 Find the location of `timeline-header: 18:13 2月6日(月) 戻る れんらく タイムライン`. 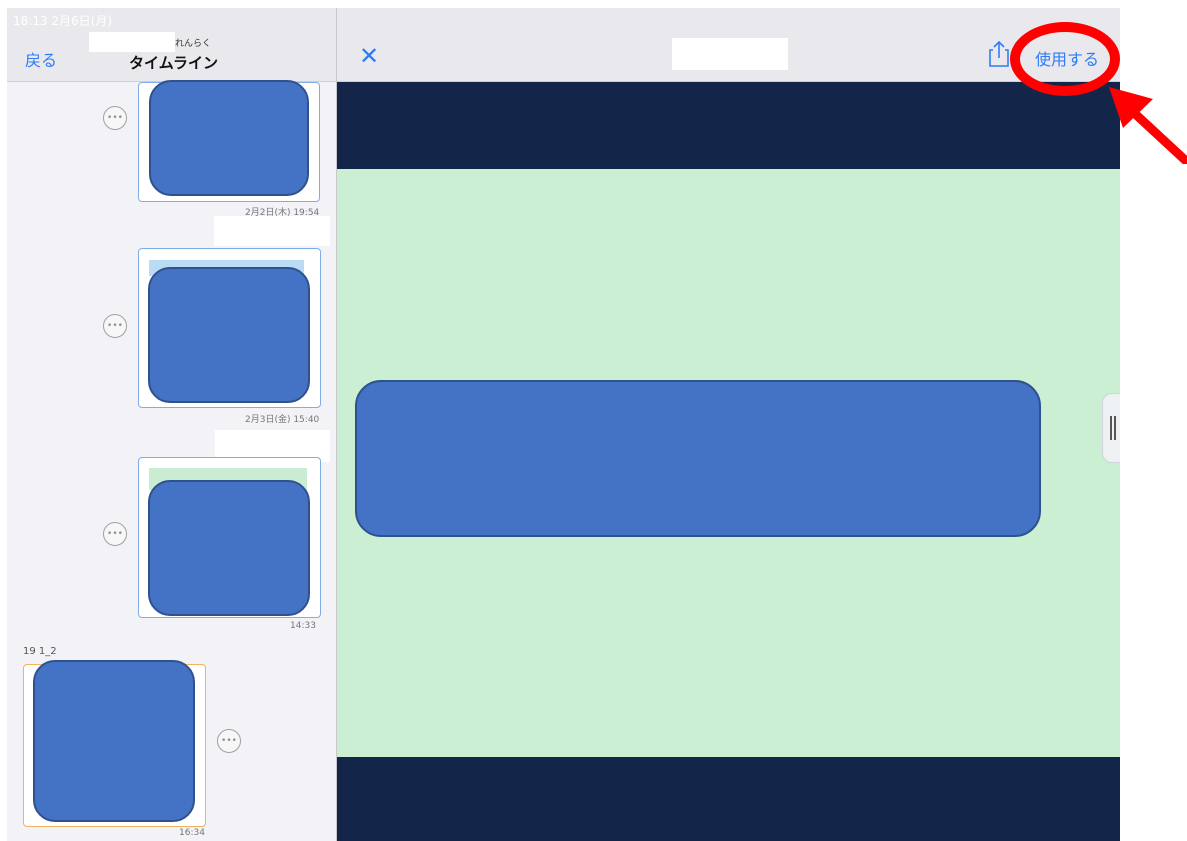

timeline-header: 18:13 2月6日(月) 戻る れんらく タイムライン is located at coordinates (171, 45).